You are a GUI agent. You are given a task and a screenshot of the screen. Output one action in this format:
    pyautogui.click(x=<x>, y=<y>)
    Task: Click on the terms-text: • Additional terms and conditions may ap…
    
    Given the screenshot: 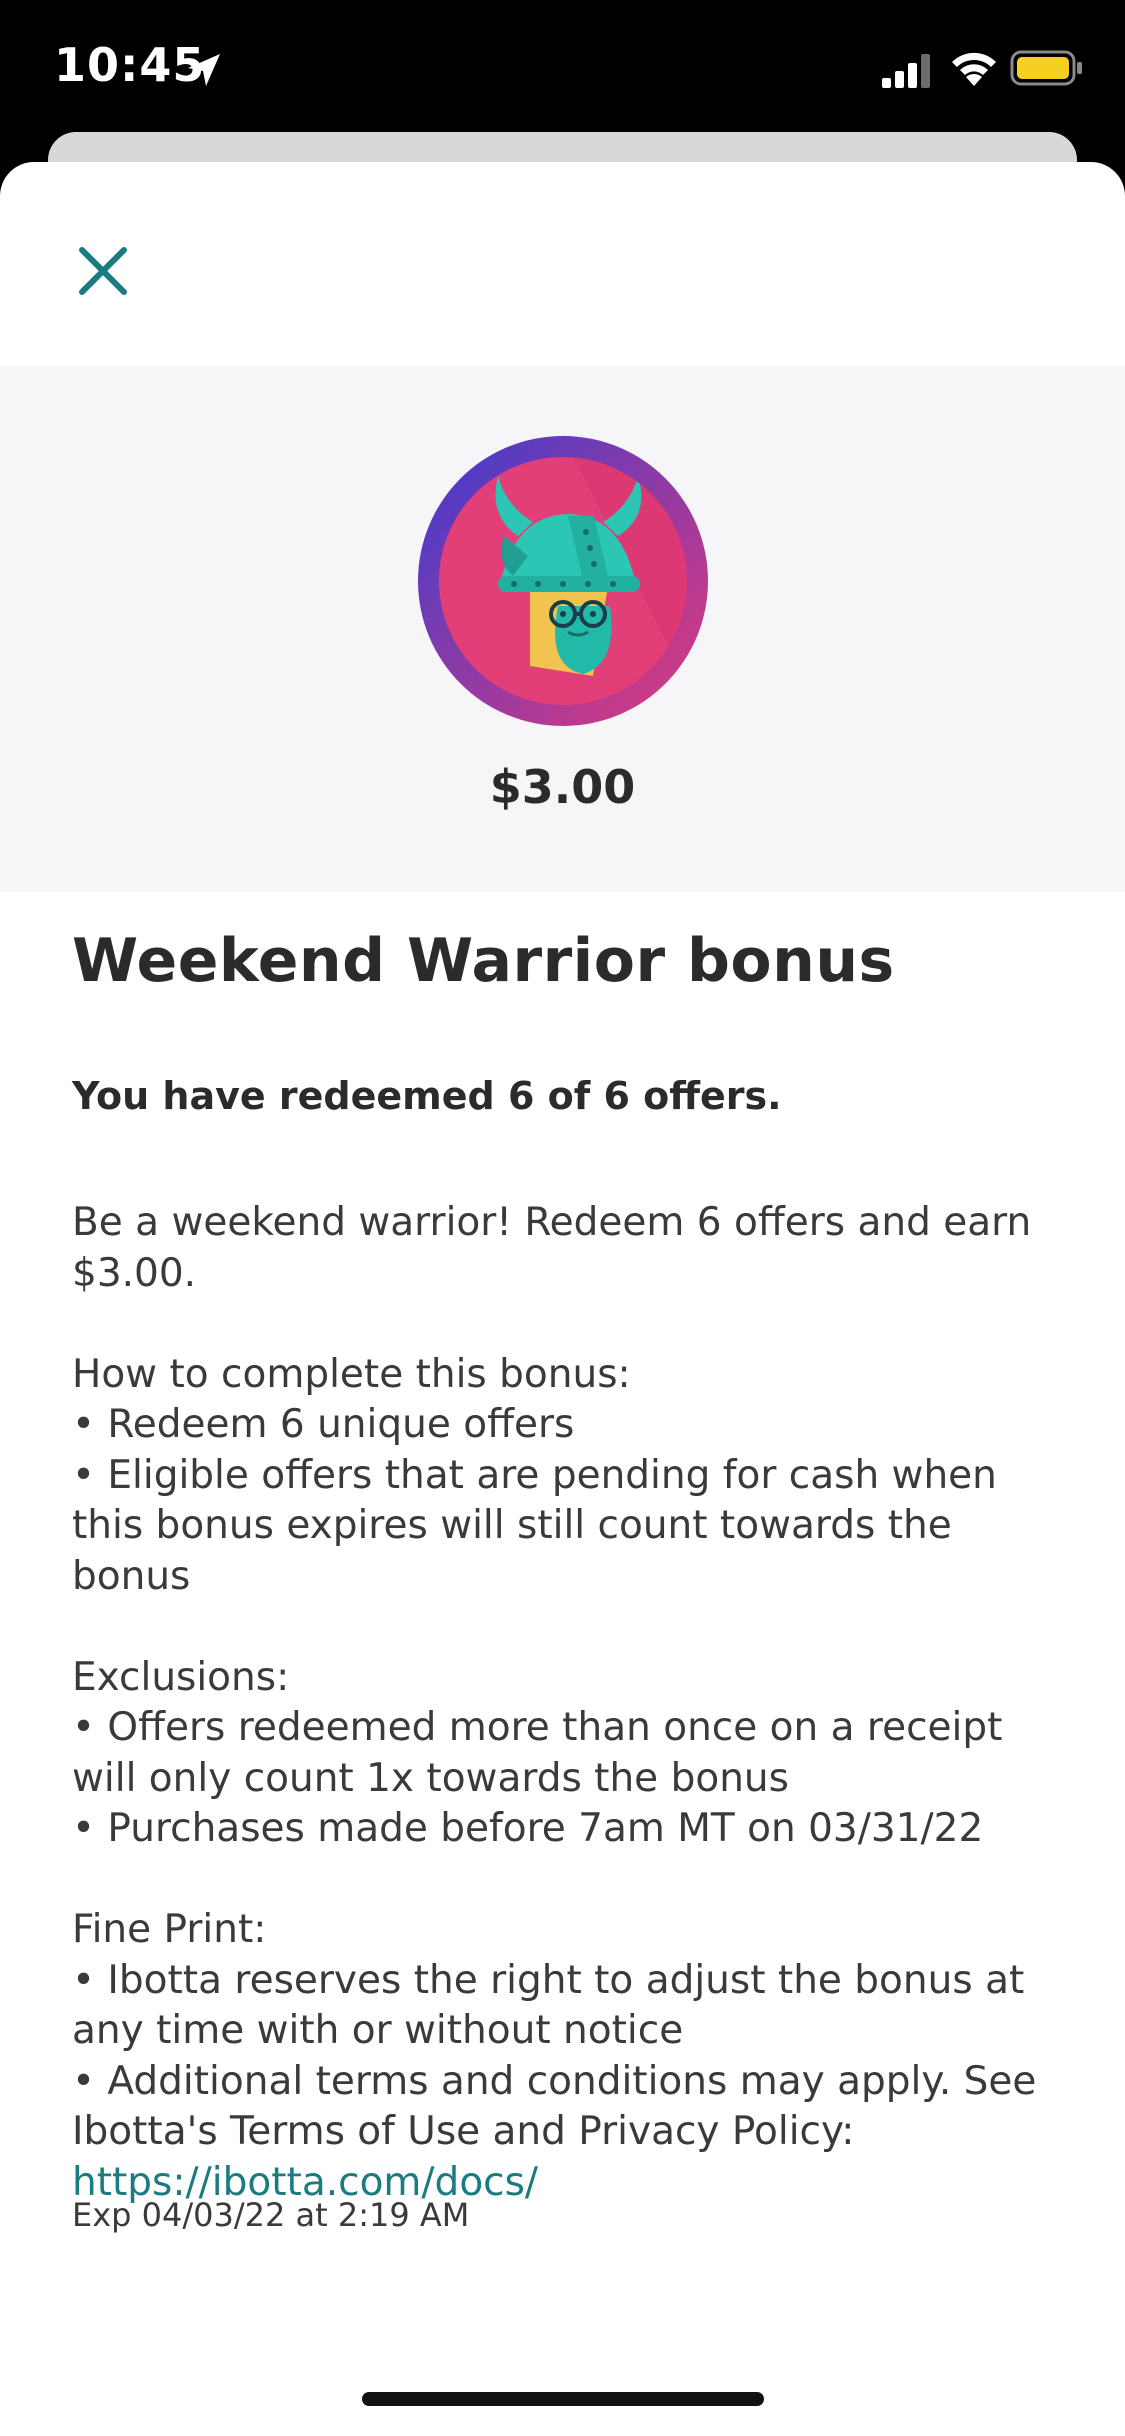 What is the action you would take?
    pyautogui.click(x=554, y=2106)
    